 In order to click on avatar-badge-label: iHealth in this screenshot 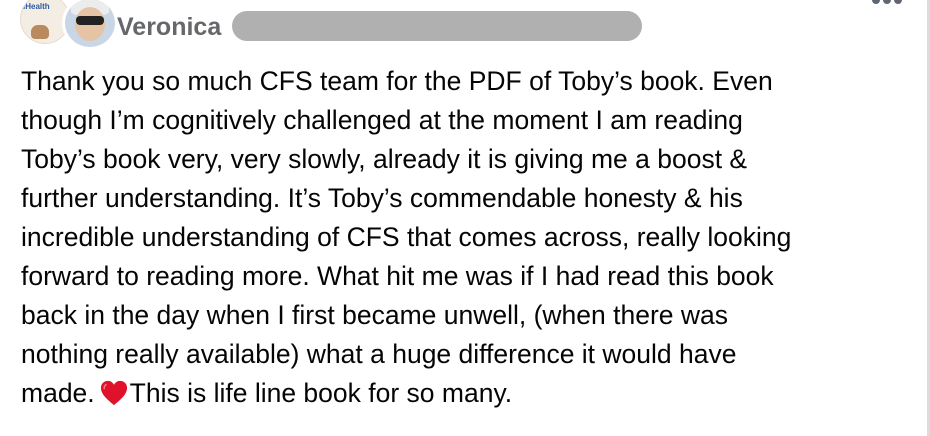, I will do `click(36, 6)`.